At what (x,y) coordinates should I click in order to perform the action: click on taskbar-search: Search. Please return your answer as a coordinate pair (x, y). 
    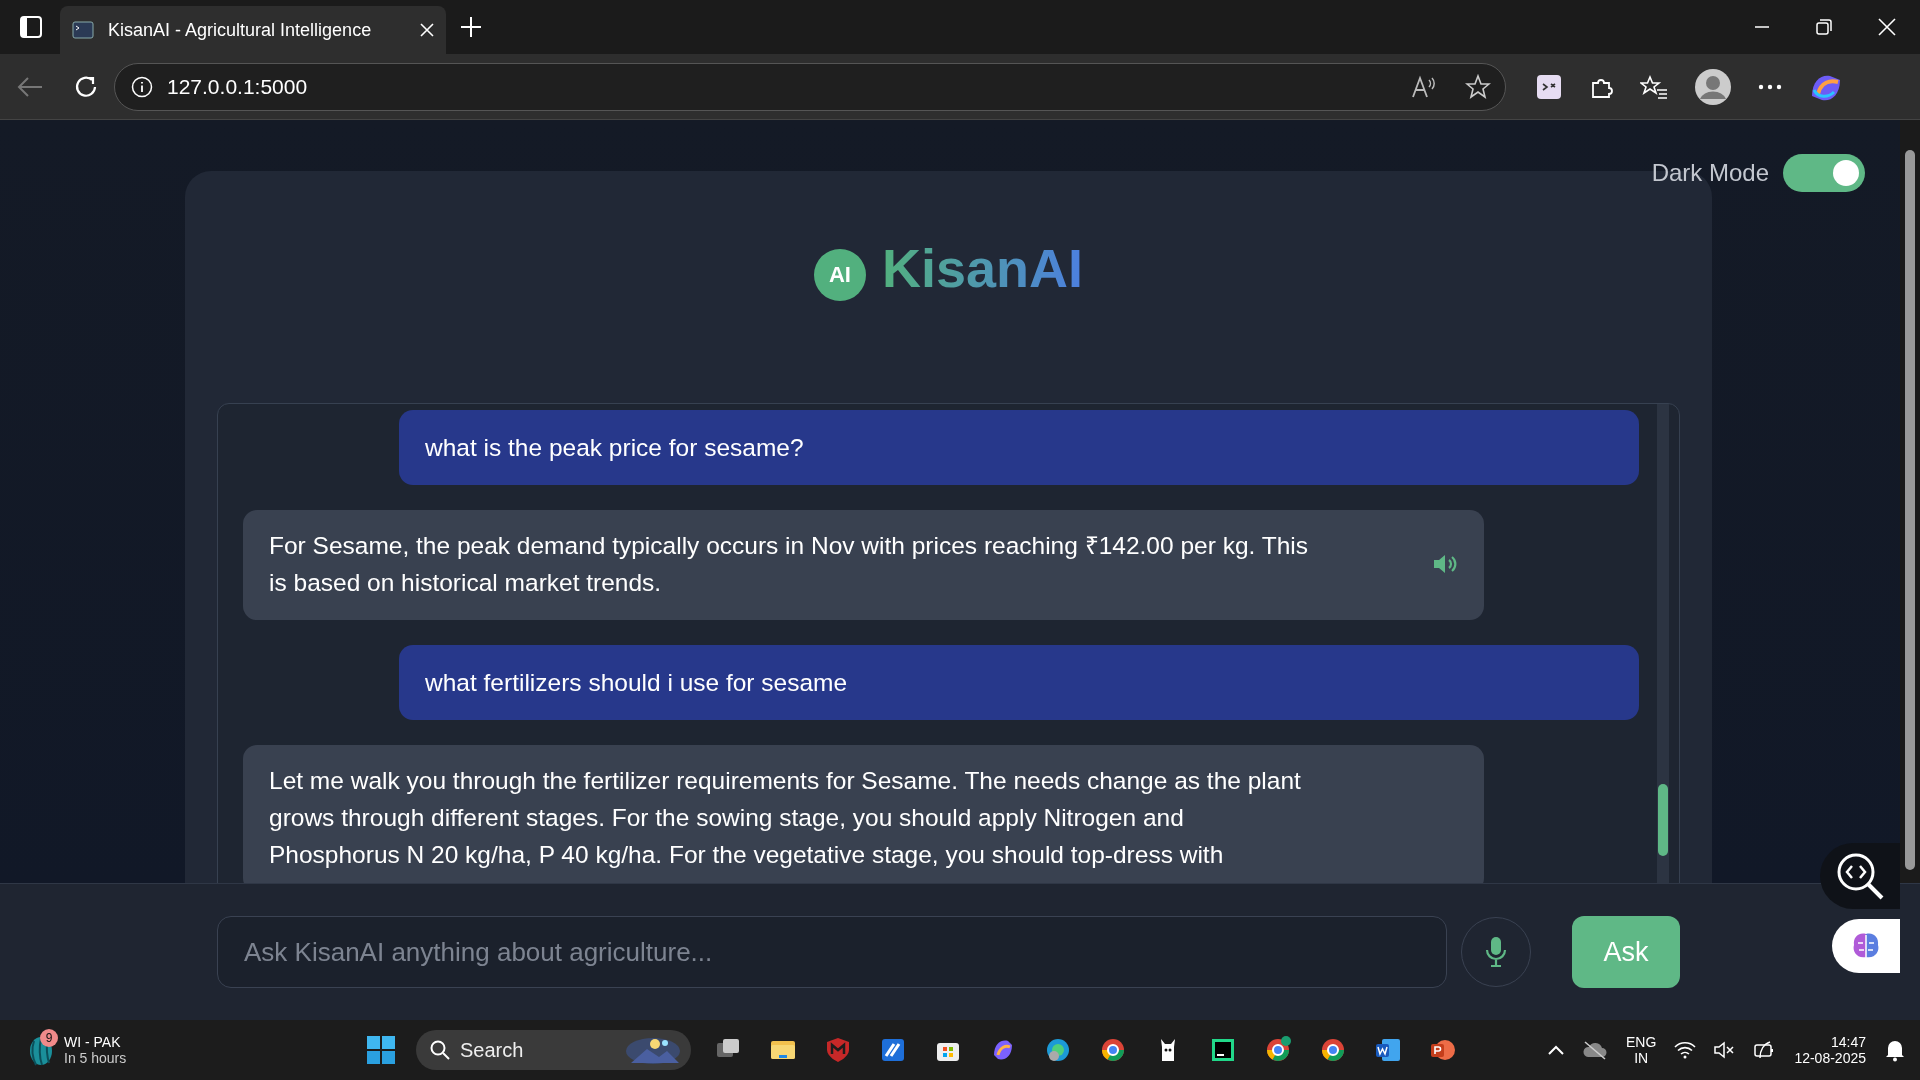
    Looking at the image, I should click on (553, 1050).